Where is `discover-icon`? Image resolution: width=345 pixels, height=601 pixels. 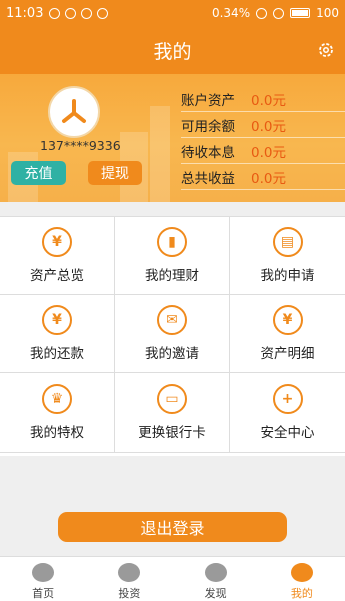 discover-icon is located at coordinates (215, 572).